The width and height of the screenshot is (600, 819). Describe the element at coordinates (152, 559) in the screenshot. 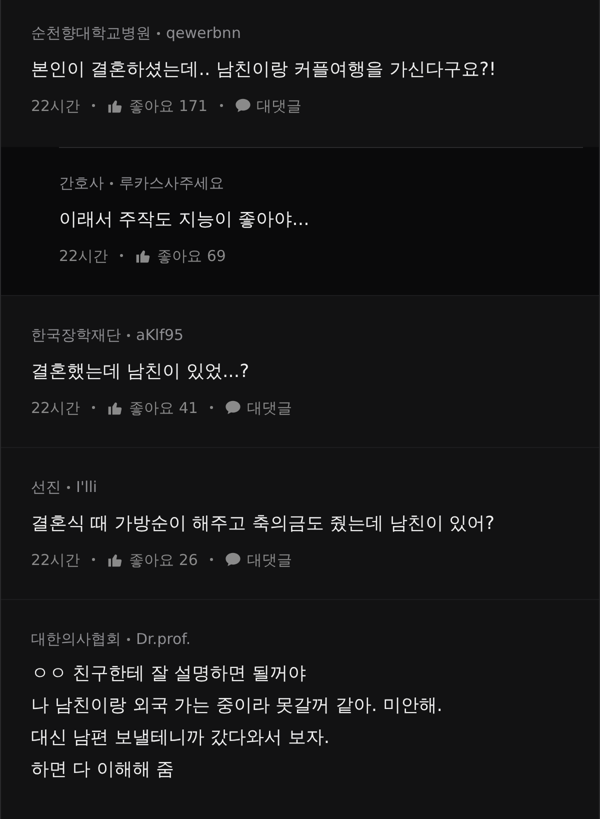

I see `like-button: 좋아요 26` at that location.